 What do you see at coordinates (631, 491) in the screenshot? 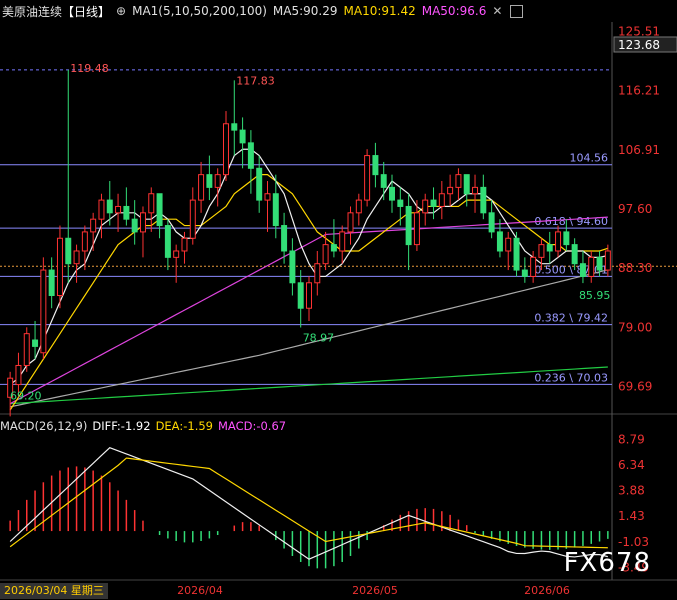
I see `macd-axis-label: 3.88` at bounding box center [631, 491].